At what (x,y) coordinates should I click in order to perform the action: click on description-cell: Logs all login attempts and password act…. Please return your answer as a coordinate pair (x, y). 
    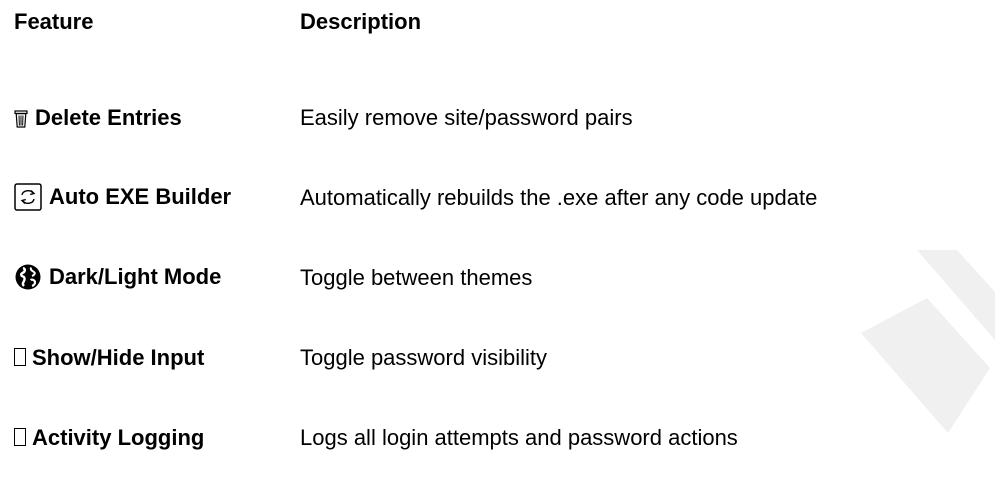
    Looking at the image, I should click on (558, 438).